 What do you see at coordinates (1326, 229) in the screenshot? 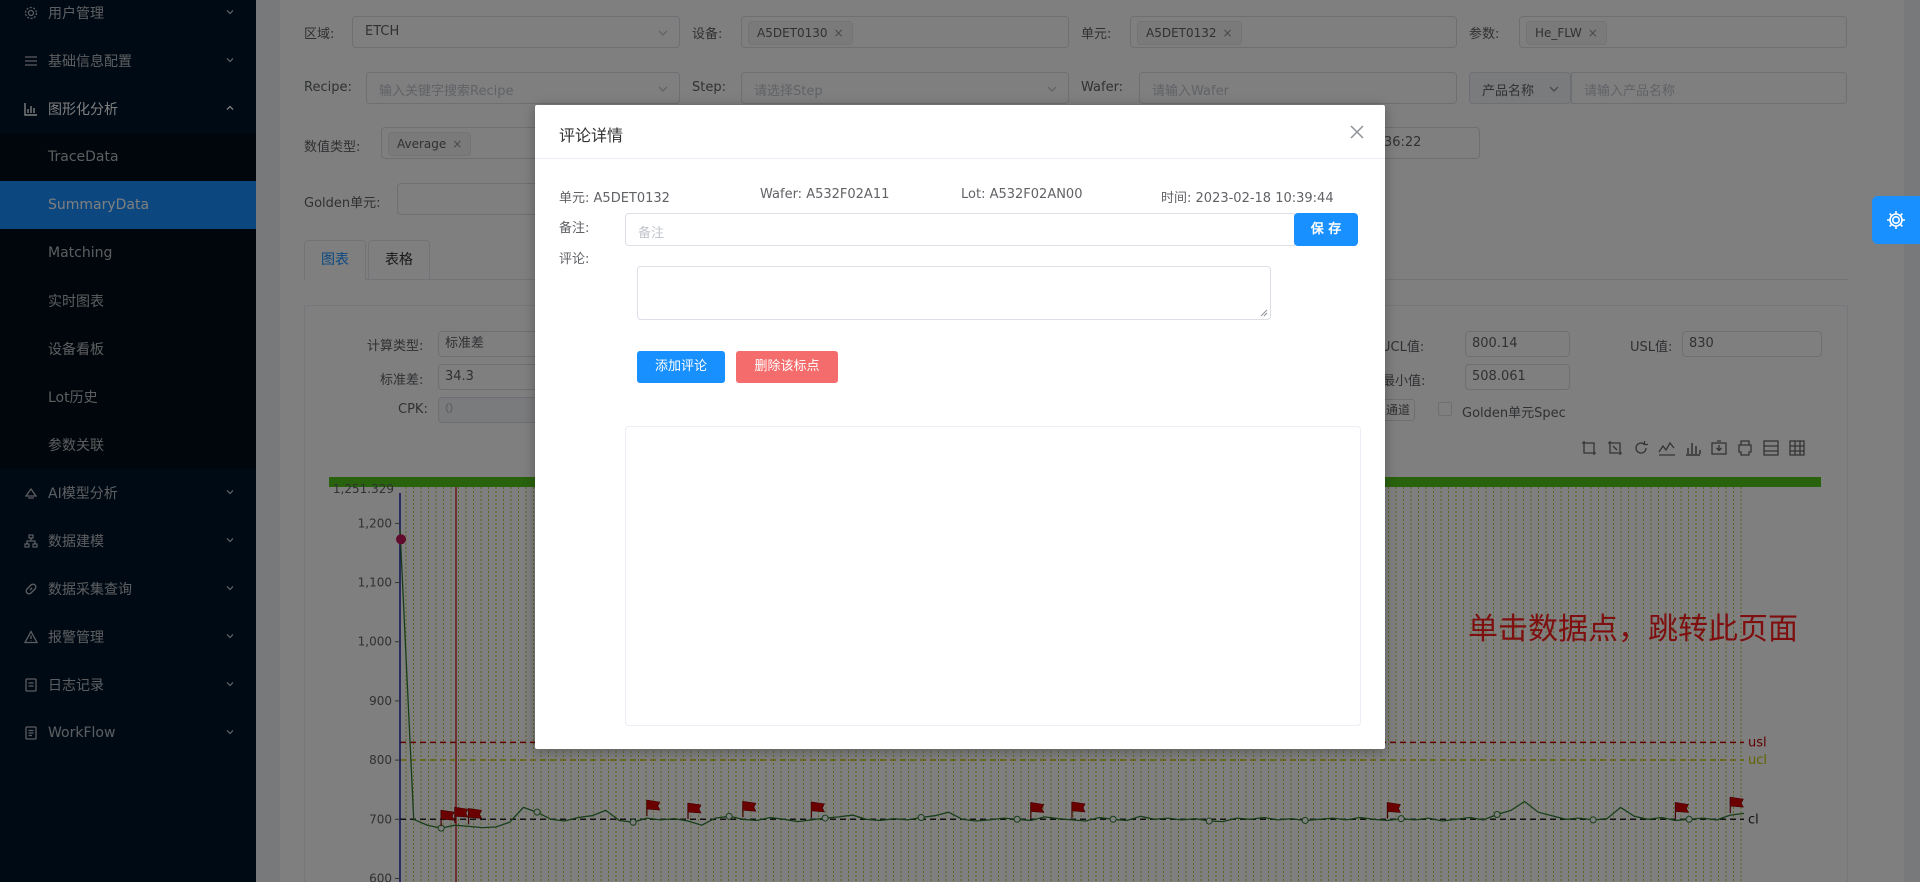
I see `save-button: 保 存` at bounding box center [1326, 229].